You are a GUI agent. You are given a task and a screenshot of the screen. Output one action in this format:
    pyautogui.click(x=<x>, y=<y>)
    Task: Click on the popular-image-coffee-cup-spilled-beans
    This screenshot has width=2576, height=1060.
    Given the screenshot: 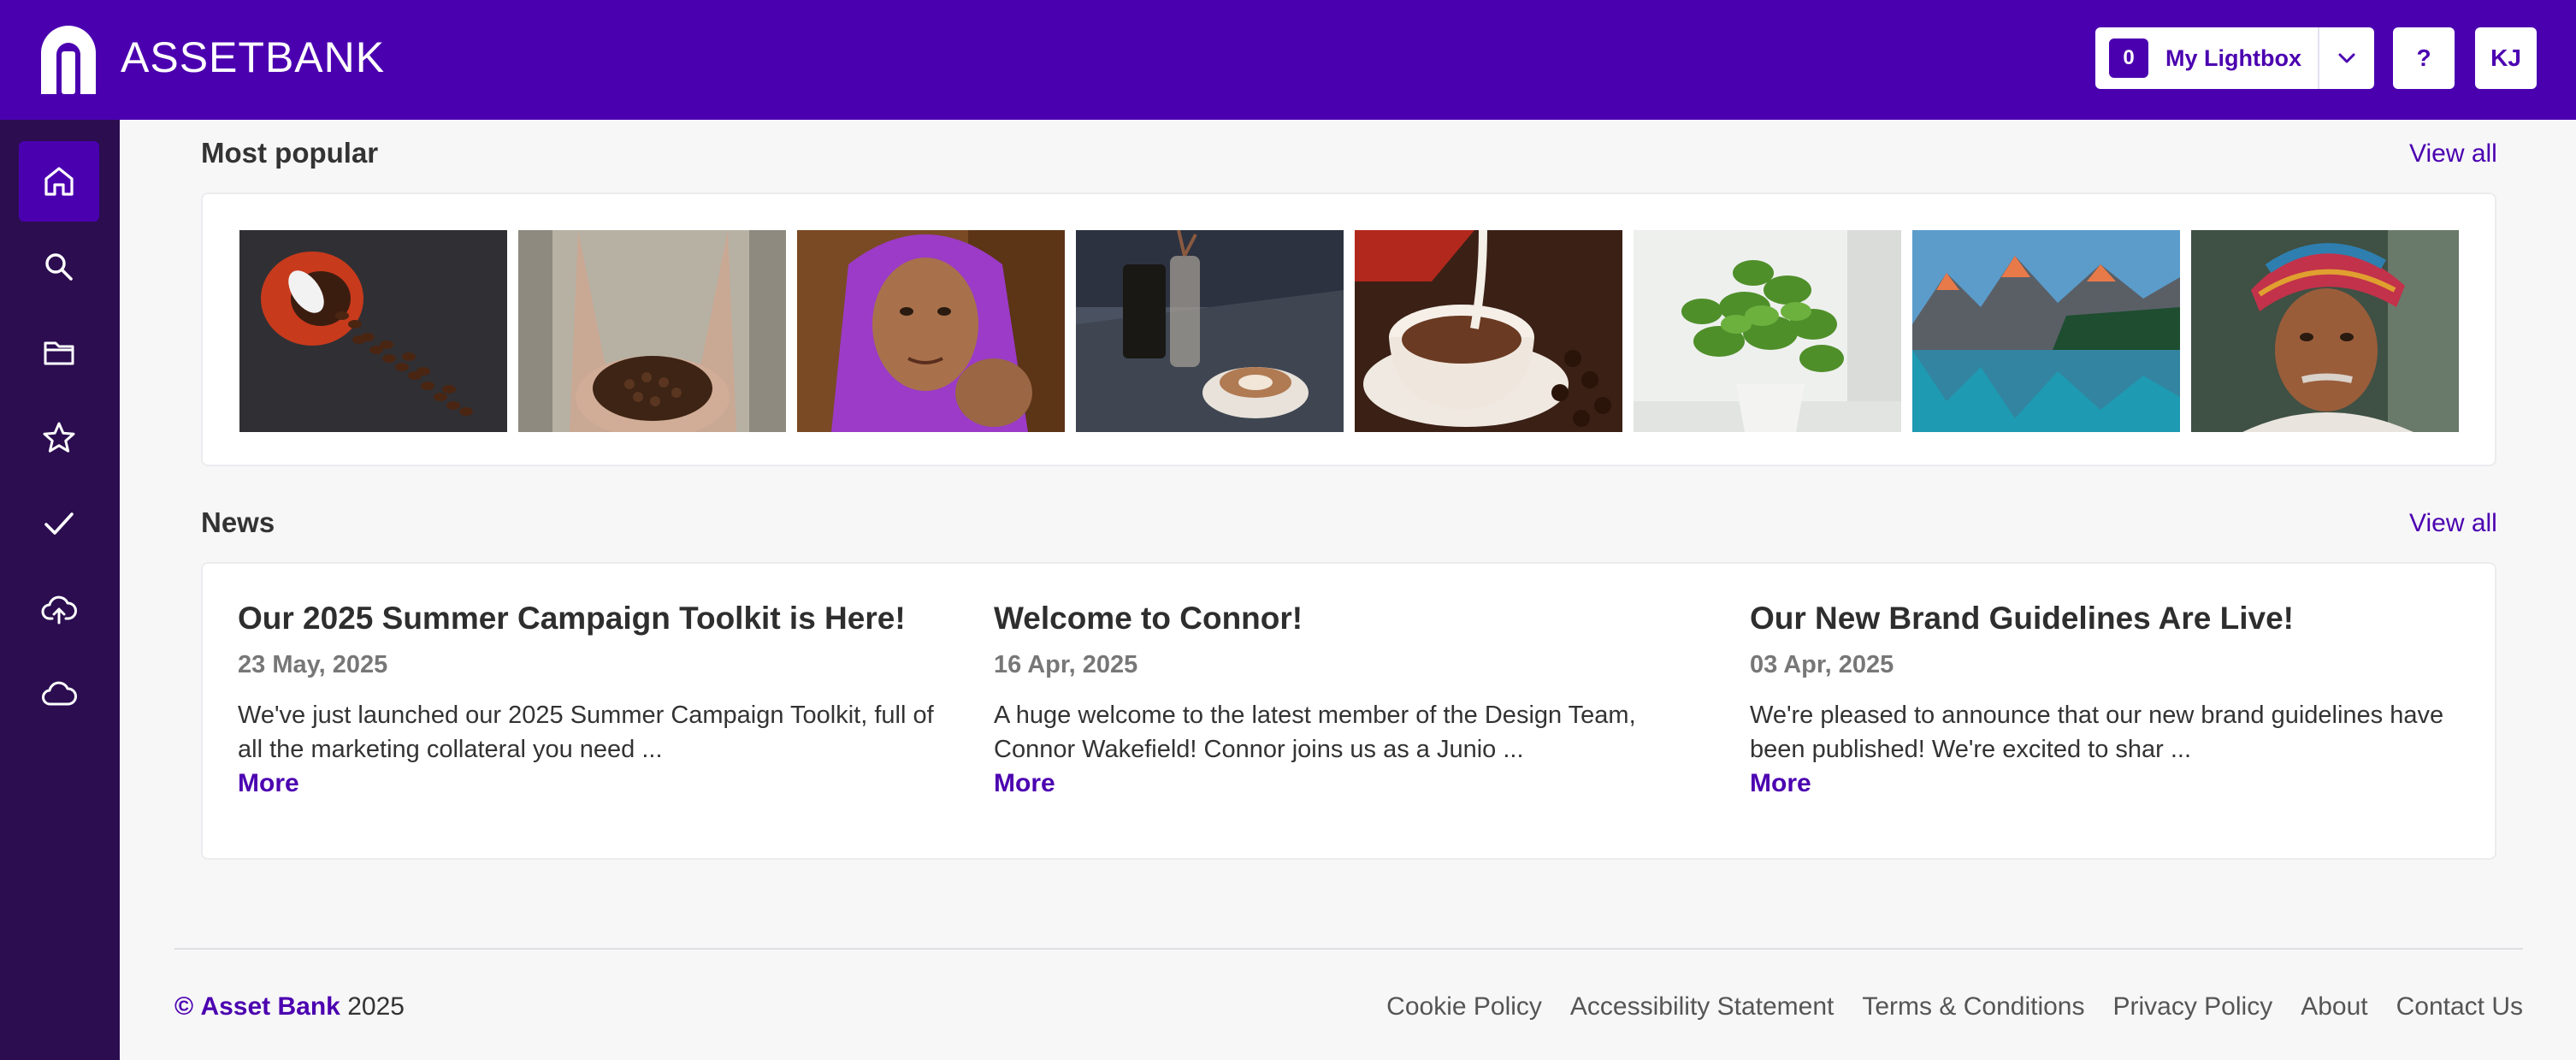 What is the action you would take?
    pyautogui.click(x=373, y=331)
    